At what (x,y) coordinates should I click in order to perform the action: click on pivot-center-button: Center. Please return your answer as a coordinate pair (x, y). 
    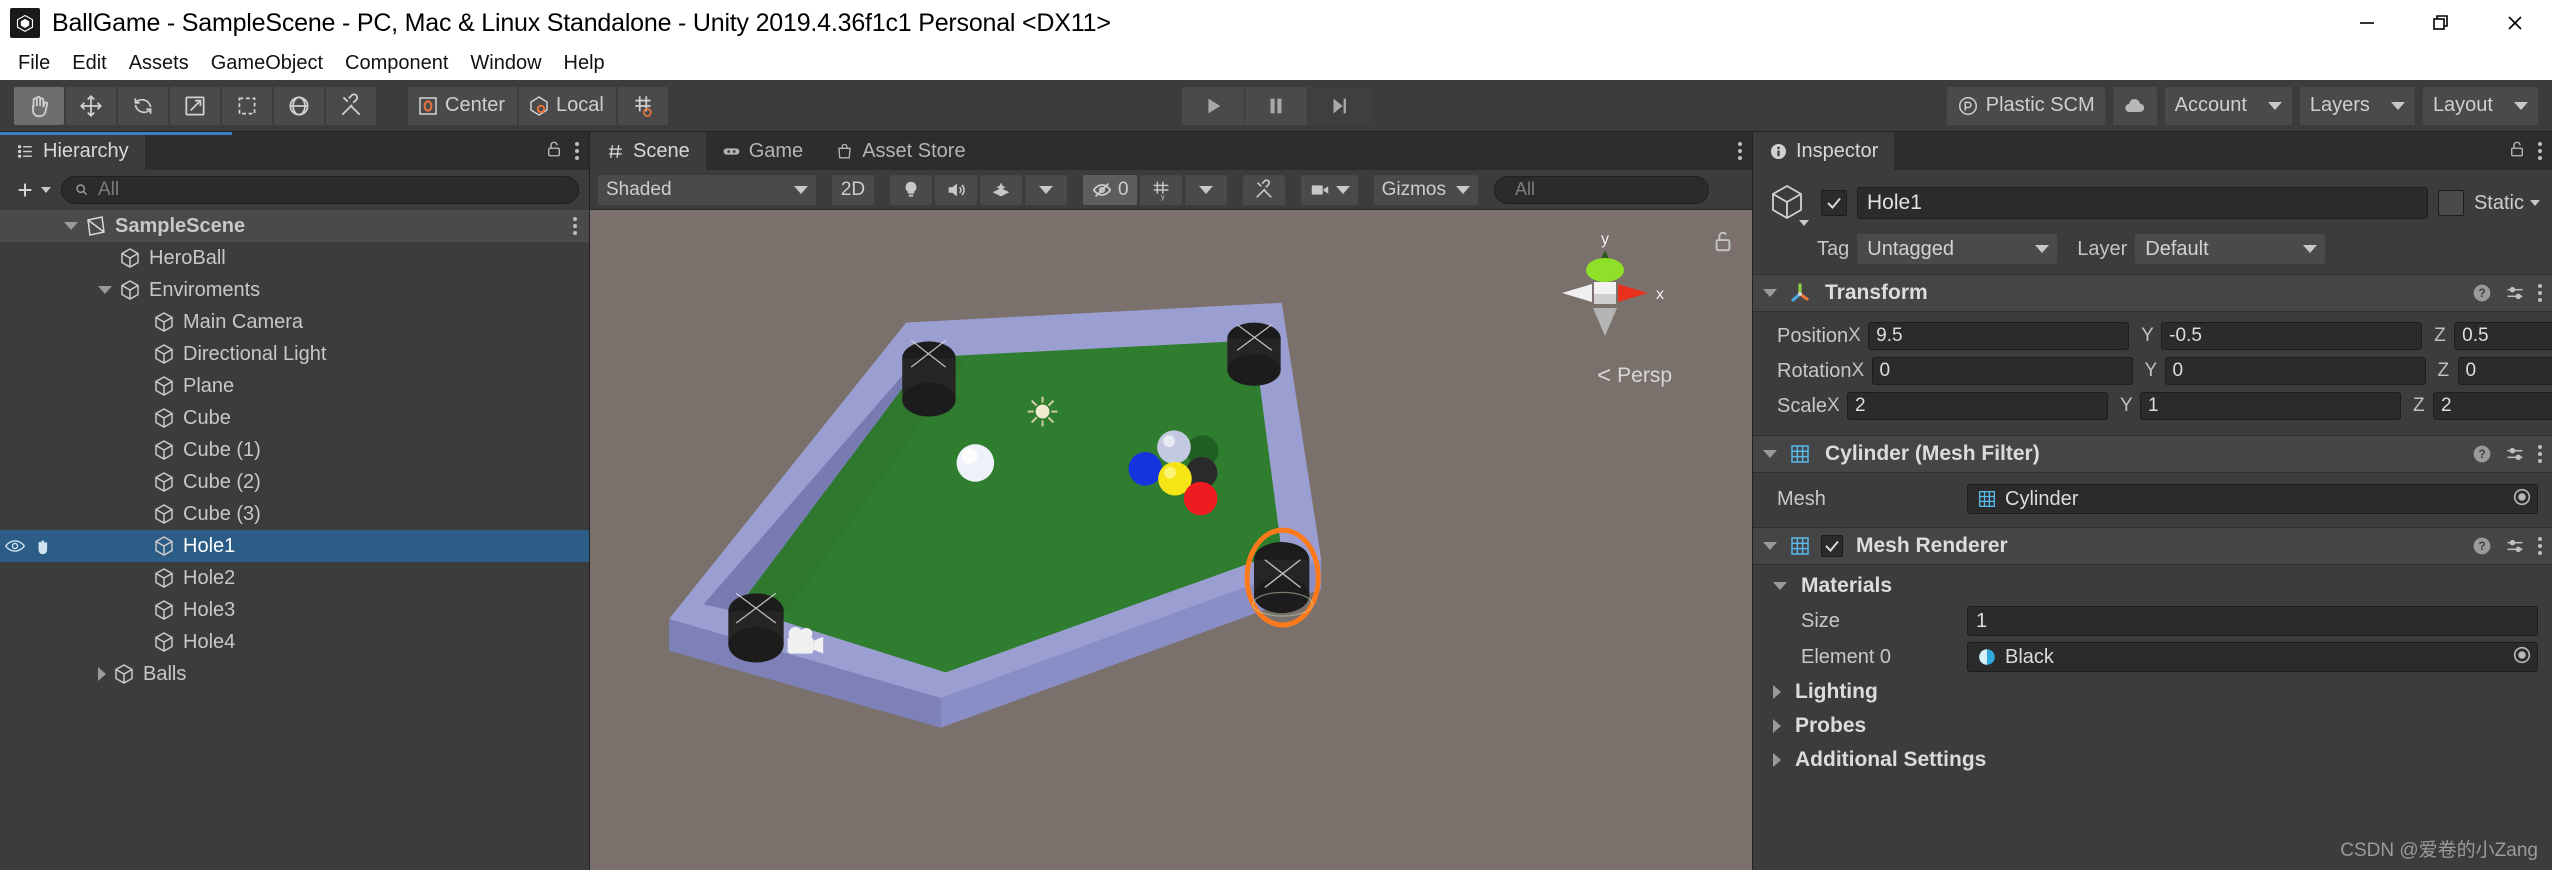
    Looking at the image, I should click on (463, 105).